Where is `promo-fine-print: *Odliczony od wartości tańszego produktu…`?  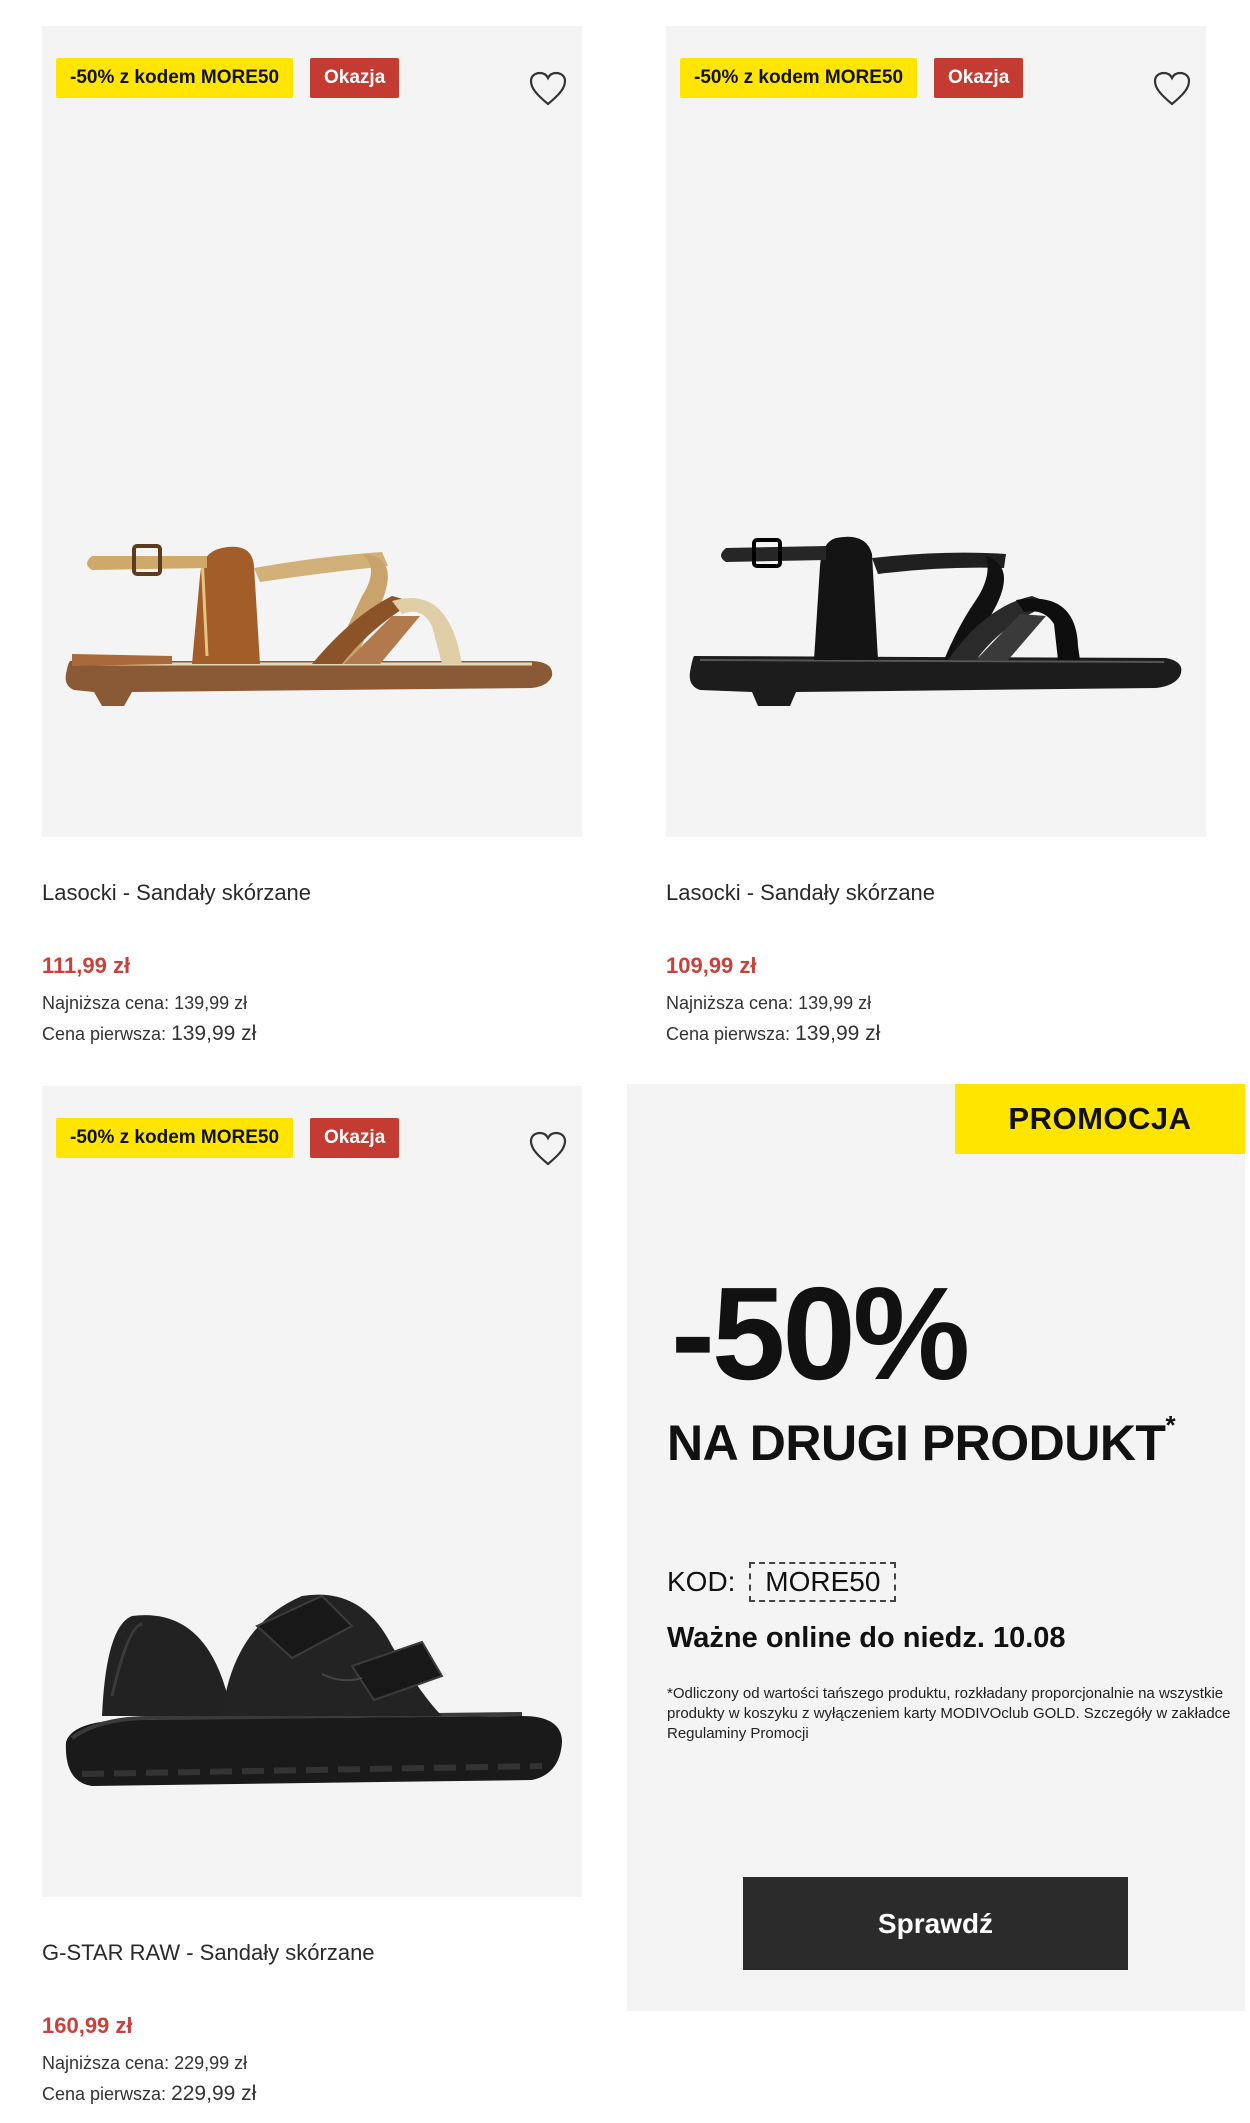 promo-fine-print: *Odliczony od wartości tańszego produktu… is located at coordinates (949, 1713).